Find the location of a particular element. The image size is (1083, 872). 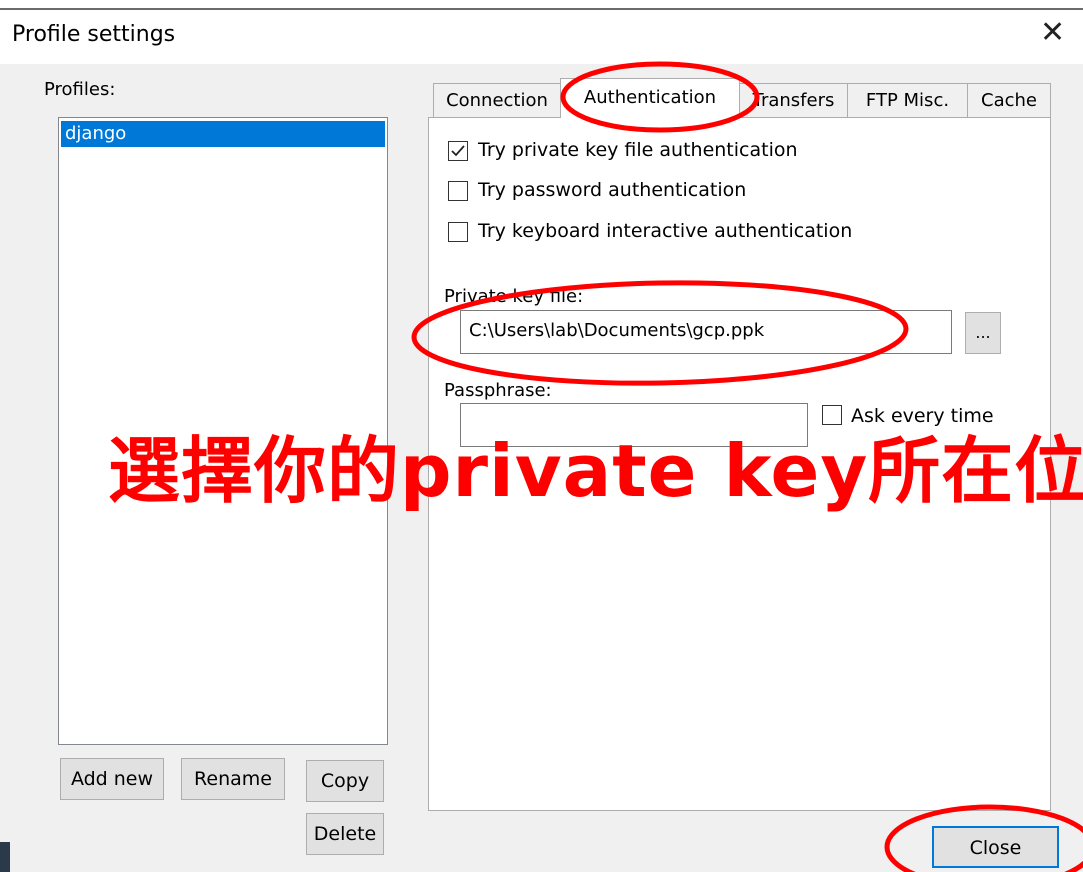

window-title: Profile settings is located at coordinates (94, 34).